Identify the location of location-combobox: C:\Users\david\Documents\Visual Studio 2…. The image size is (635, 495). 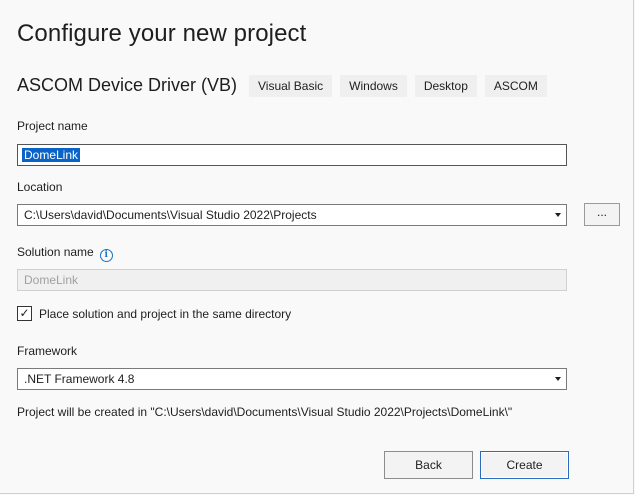
(292, 215).